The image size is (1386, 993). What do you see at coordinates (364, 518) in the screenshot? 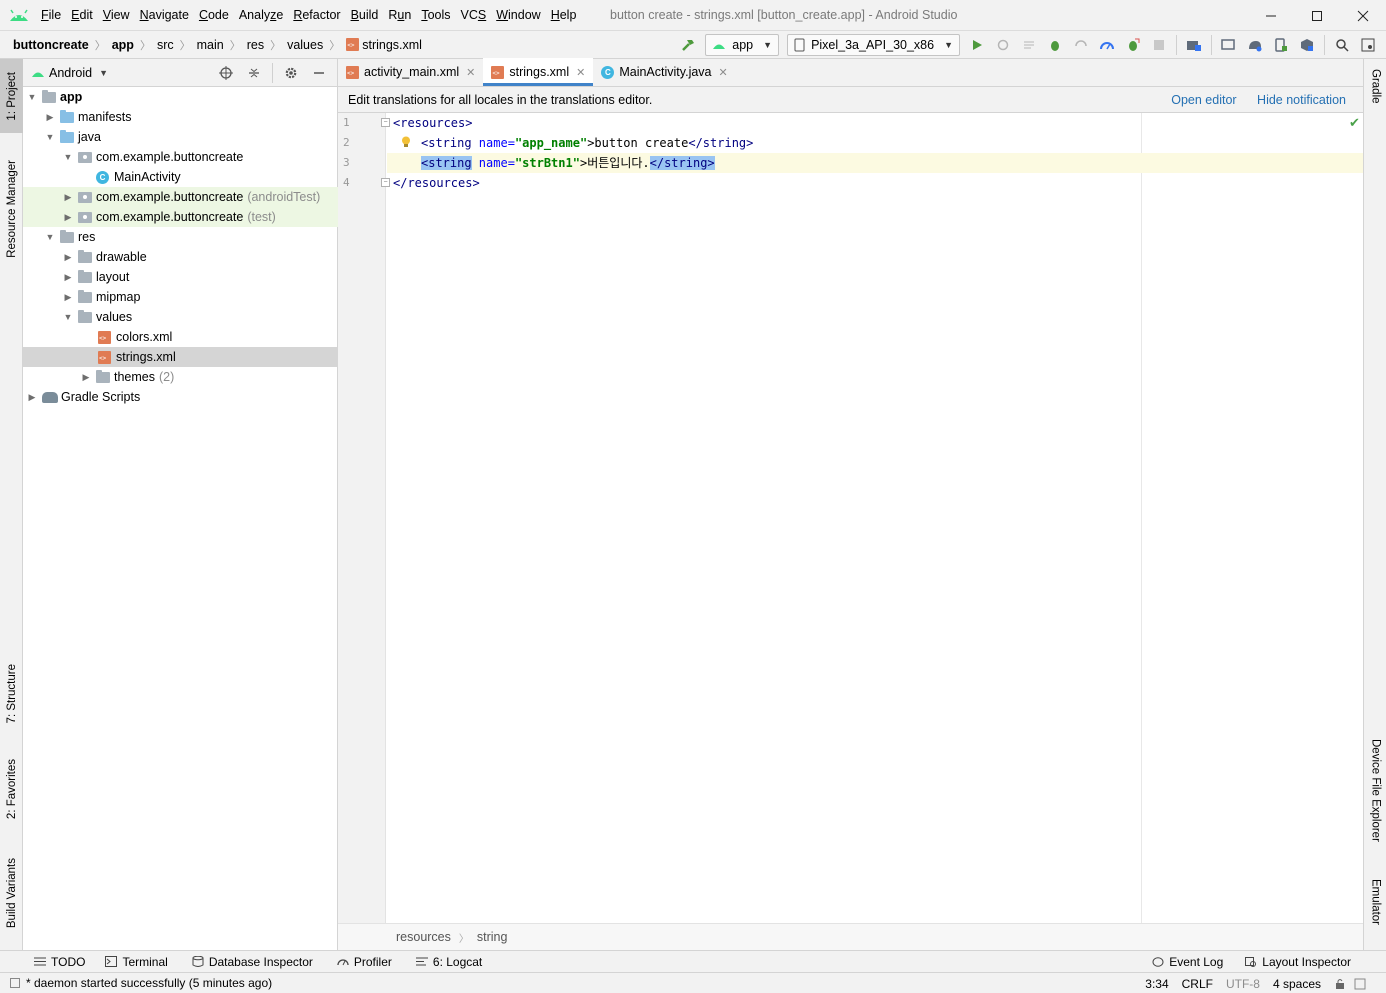
I see `line-number-gutter: 1 2 3 4 − −` at bounding box center [364, 518].